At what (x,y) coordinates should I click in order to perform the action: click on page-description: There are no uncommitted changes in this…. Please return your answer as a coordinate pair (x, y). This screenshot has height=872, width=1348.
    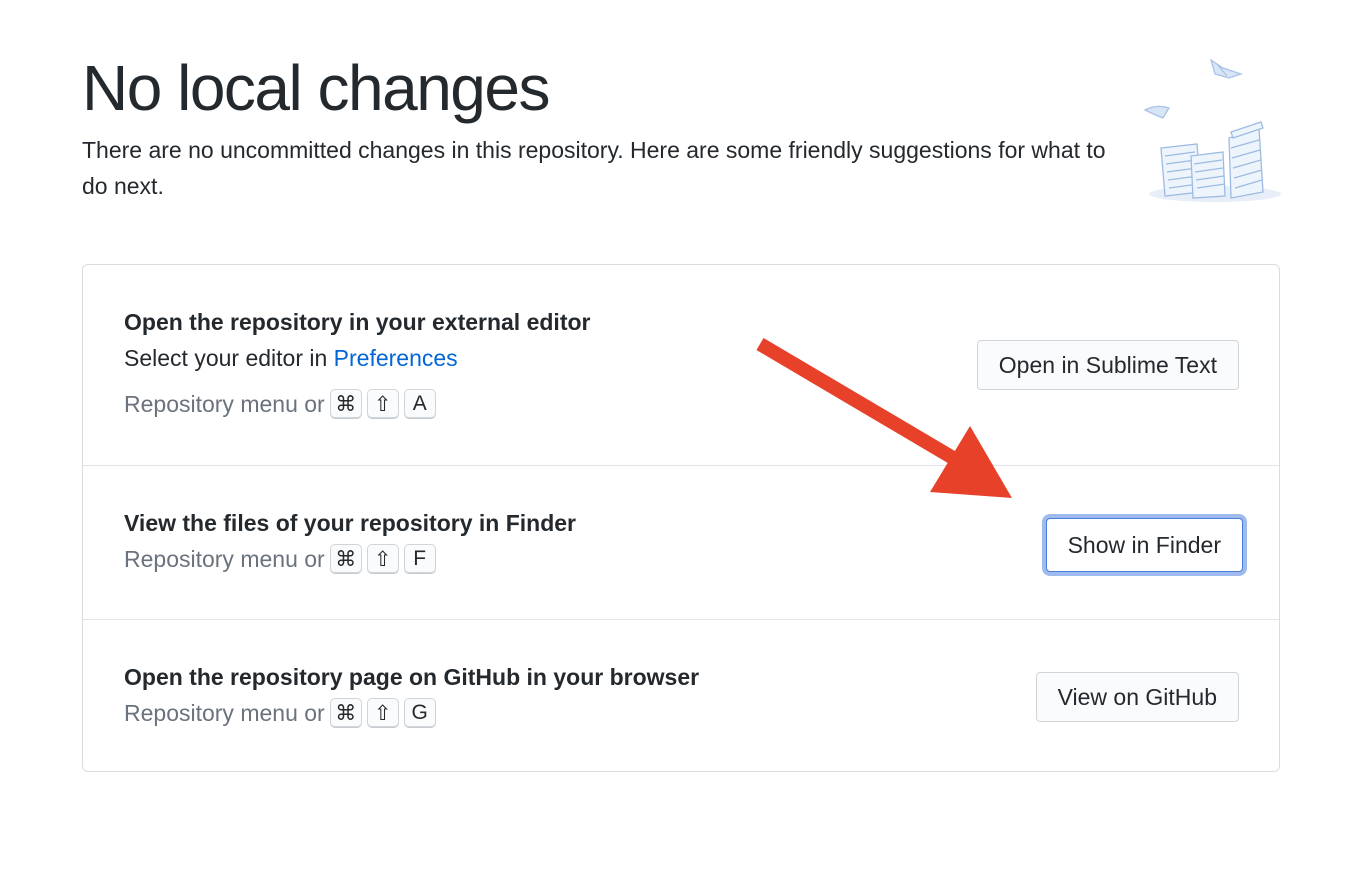
    Looking at the image, I should click on (594, 168).